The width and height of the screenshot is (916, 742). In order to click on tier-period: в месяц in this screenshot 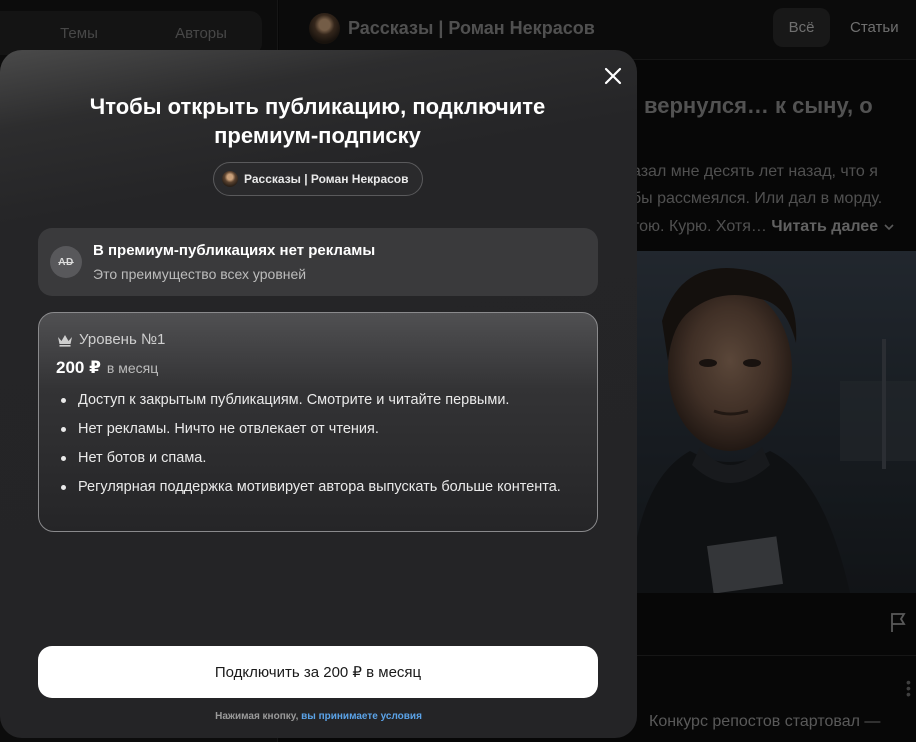, I will do `click(132, 368)`.